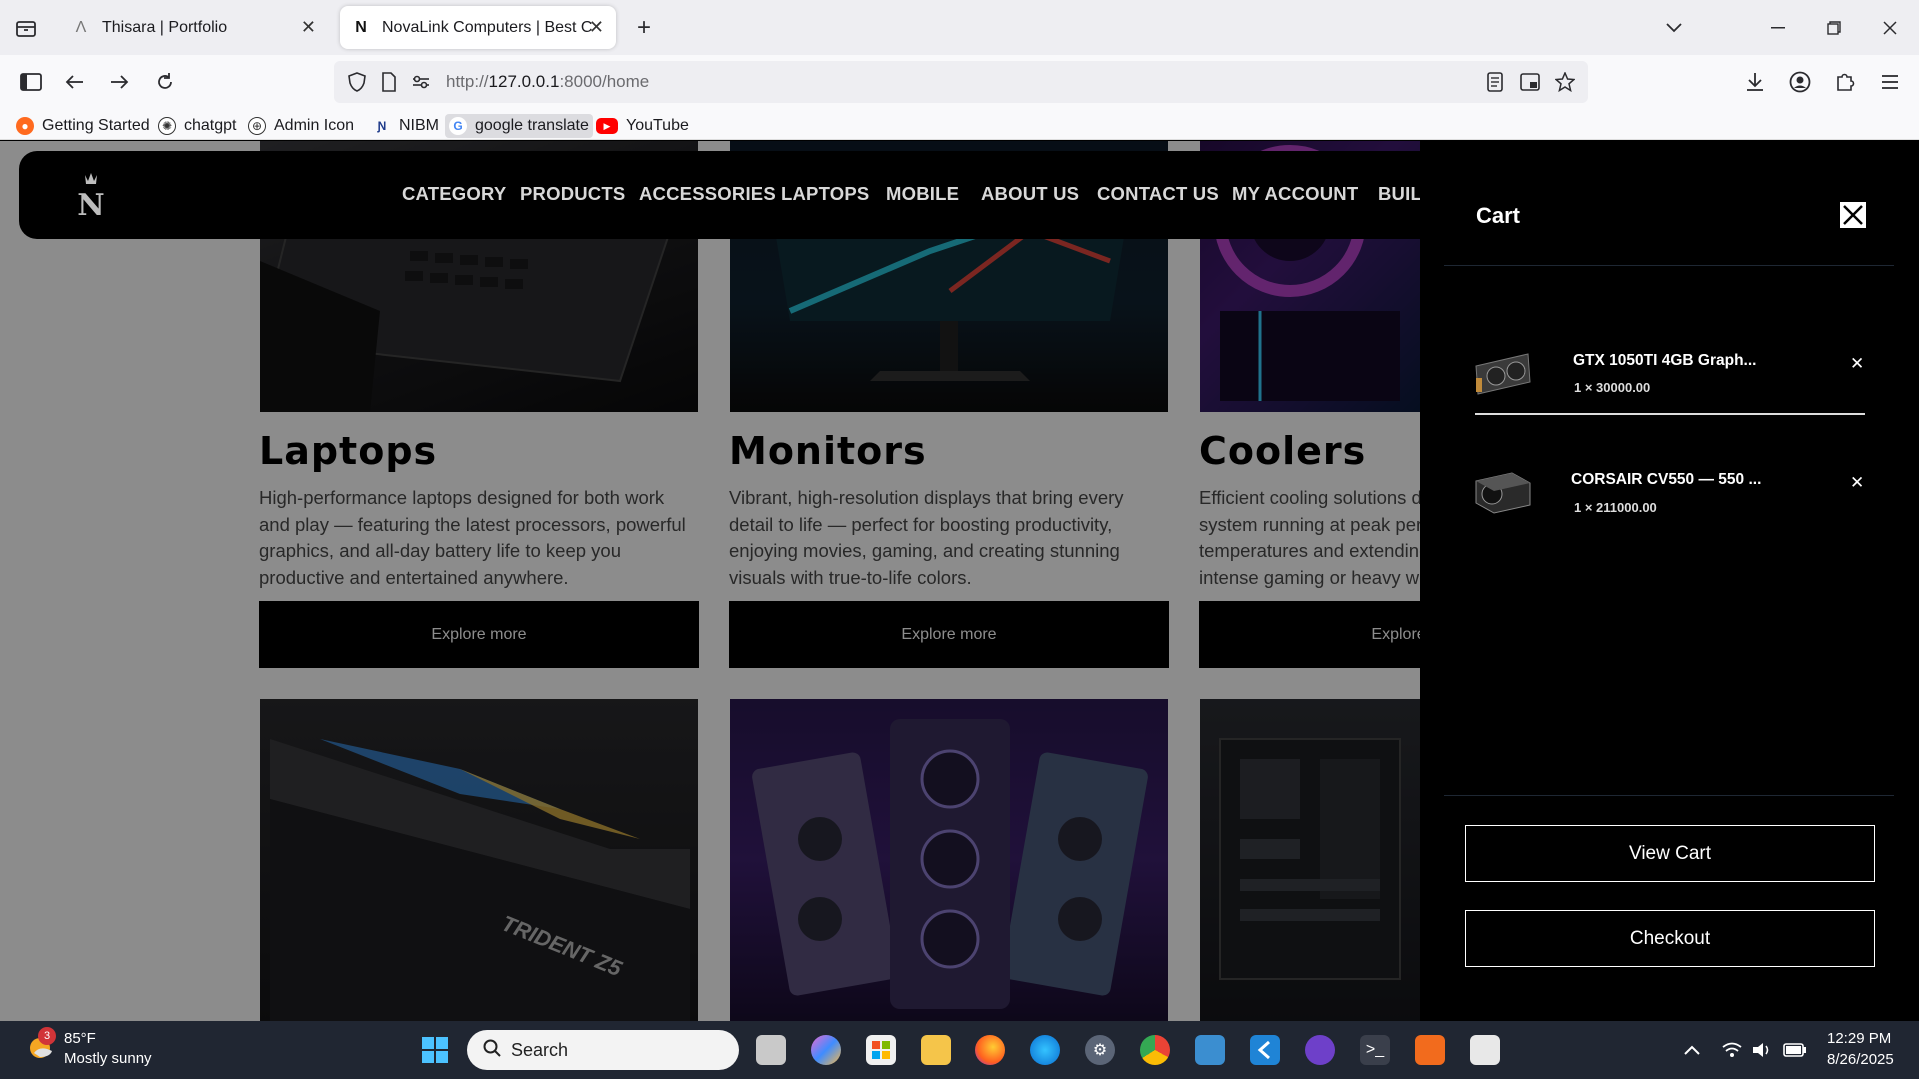  What do you see at coordinates (642, 126) in the screenshot?
I see `bookmark-youtube: ▶ YouTube` at bounding box center [642, 126].